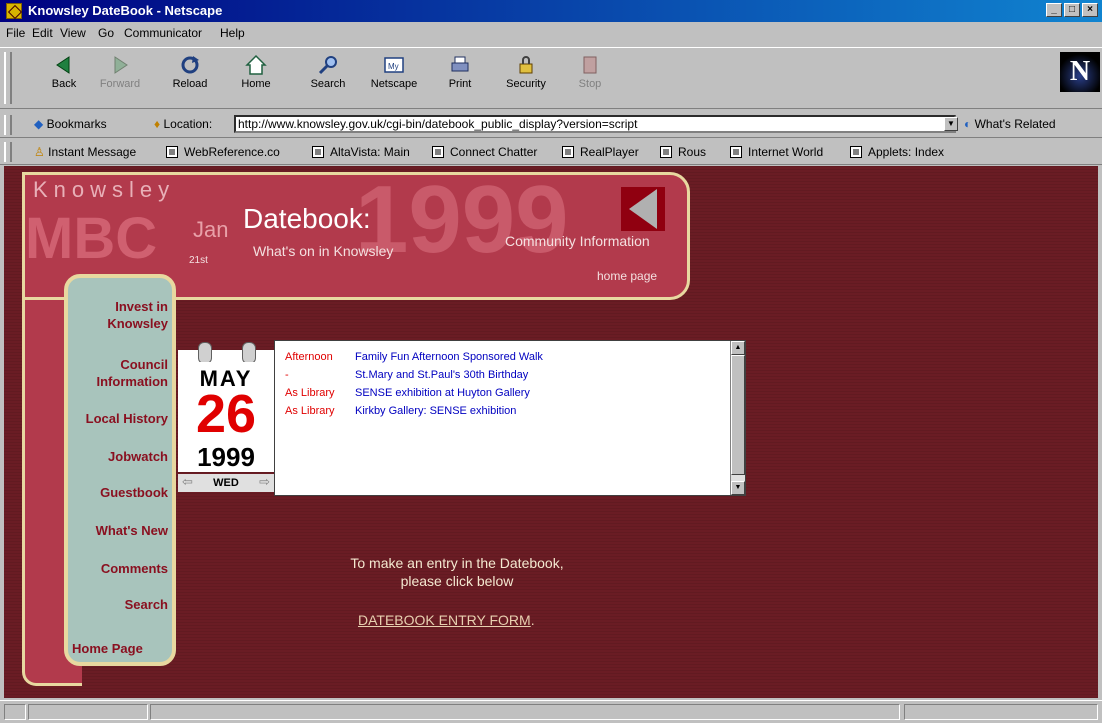 The image size is (1102, 723). I want to click on nav-comments: Comments, so click(134, 568).